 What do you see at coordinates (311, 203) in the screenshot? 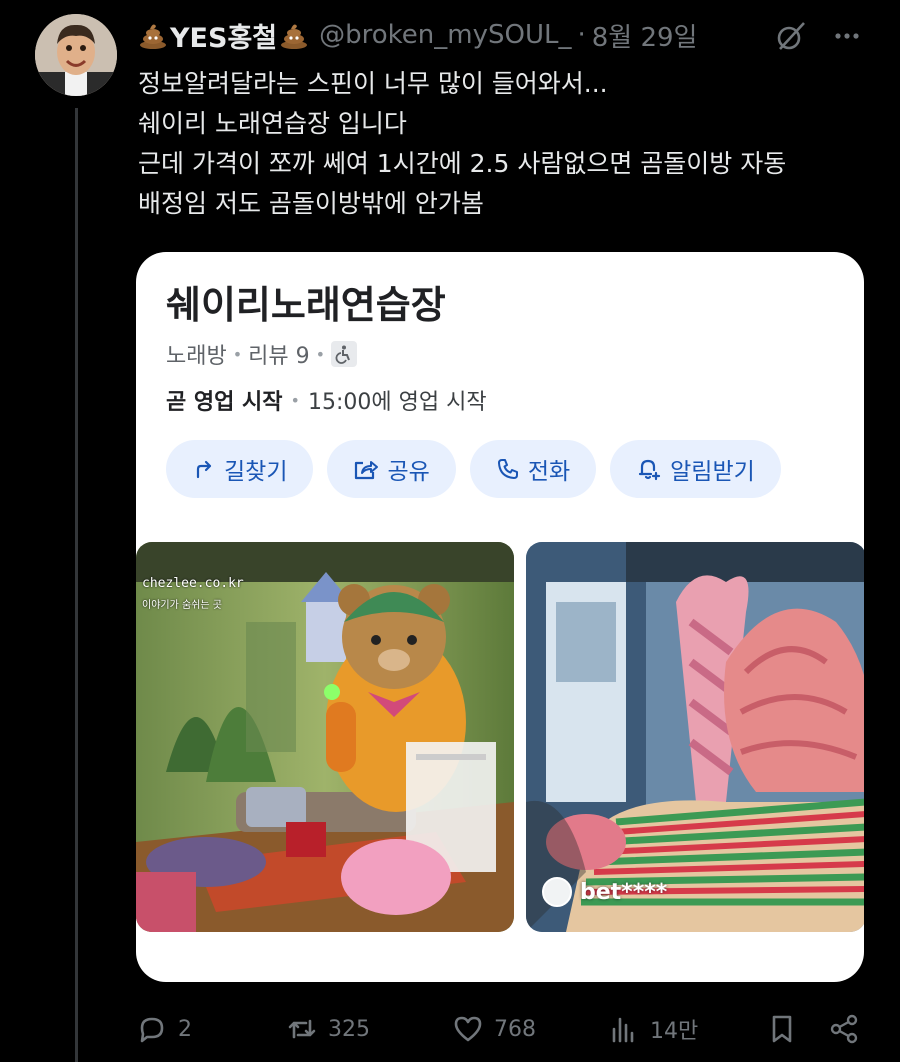
I see `tweet-line: 배정임 저도 곰돌이방밖에 안가봄` at bounding box center [311, 203].